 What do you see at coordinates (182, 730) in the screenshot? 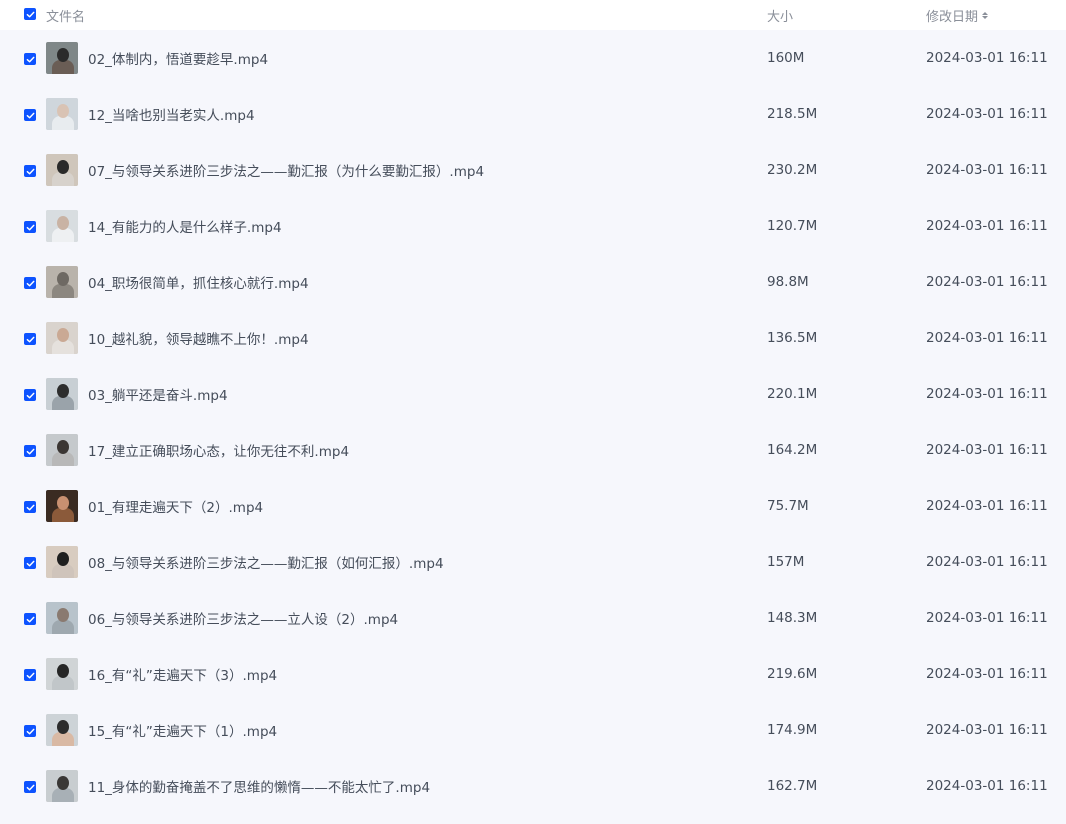
I see `file-name: 15_有“礼”走遍天下（1）.mp4` at bounding box center [182, 730].